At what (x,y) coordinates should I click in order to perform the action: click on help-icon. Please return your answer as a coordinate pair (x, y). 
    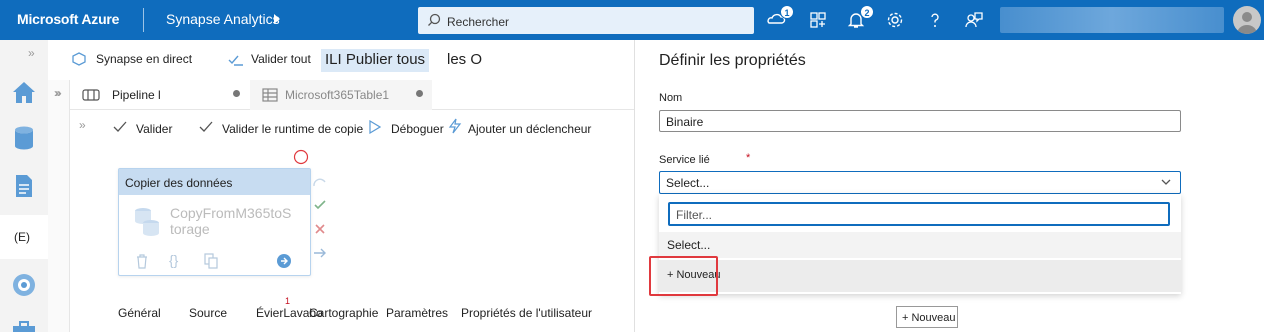
    Looking at the image, I should click on (935, 20).